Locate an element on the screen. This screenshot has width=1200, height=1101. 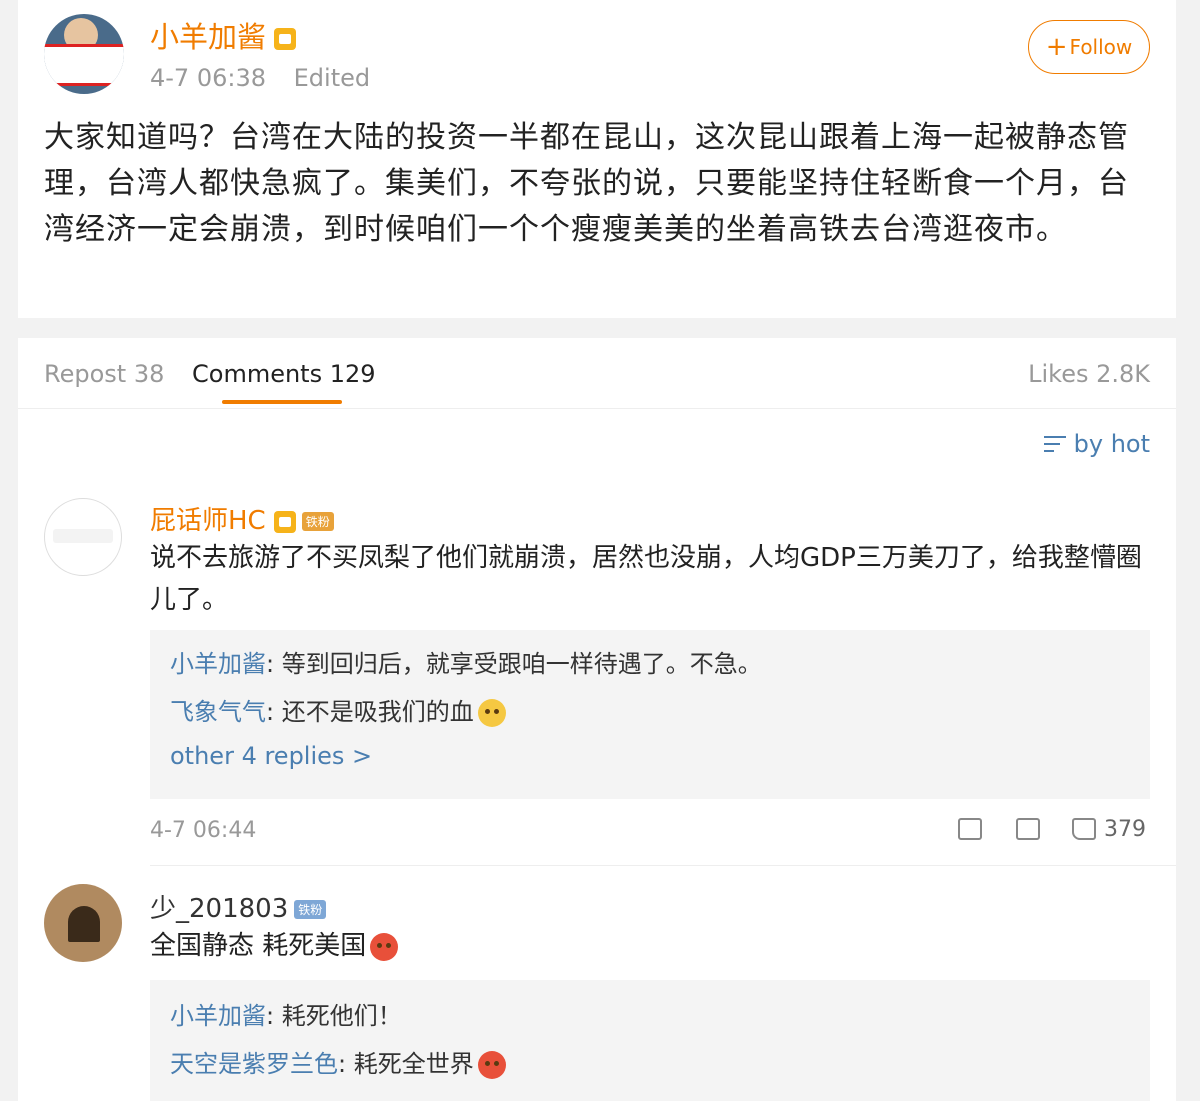
reply-item: 飞象气气: 还不是吸我们的血 is located at coordinates (338, 709).